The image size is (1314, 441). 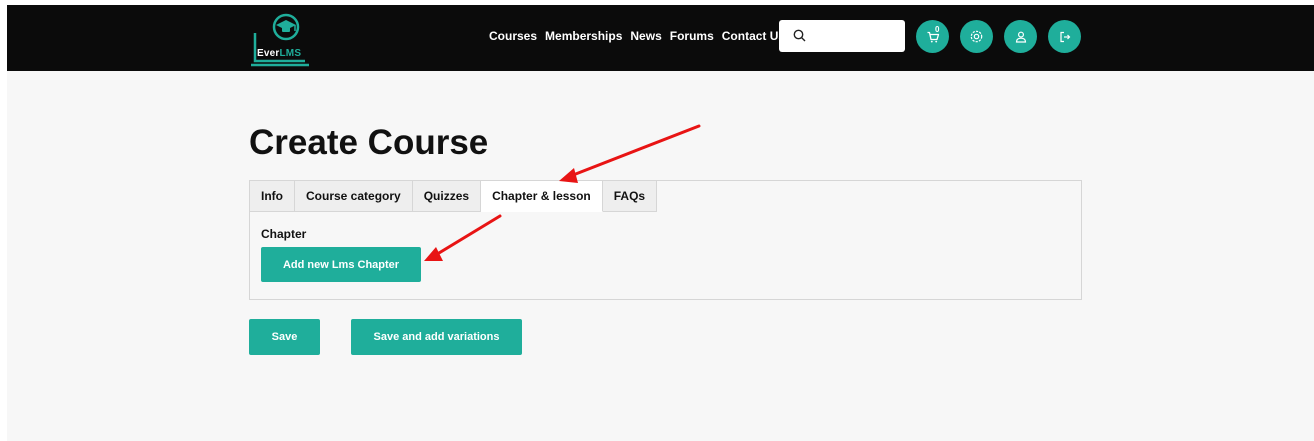 I want to click on settings-button, so click(x=976, y=36).